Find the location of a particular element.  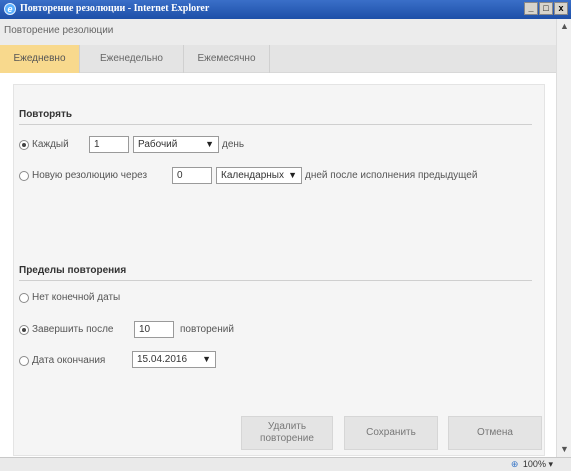

radio-end-after-label: Завершить после is located at coordinates (73, 329).